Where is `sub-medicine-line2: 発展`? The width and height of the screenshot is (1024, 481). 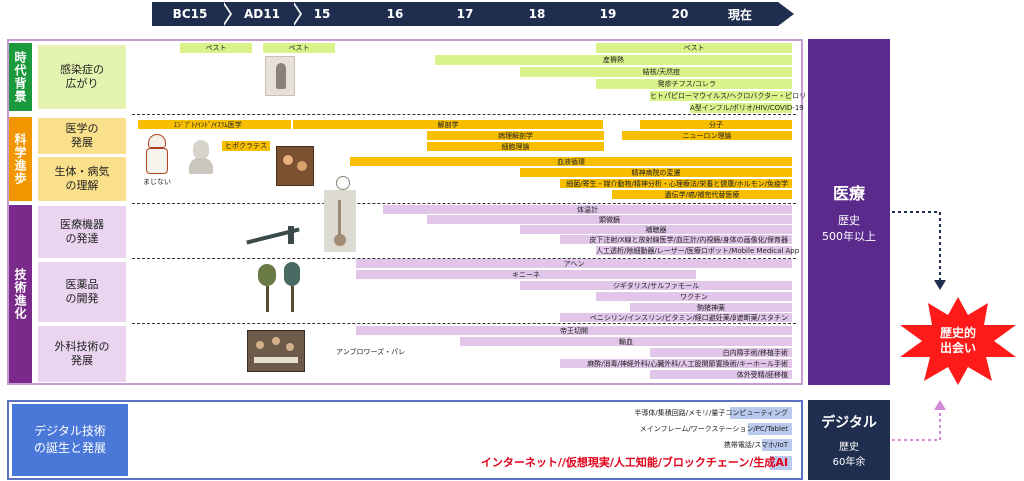 sub-medicine-line2: 発展 is located at coordinates (82, 142).